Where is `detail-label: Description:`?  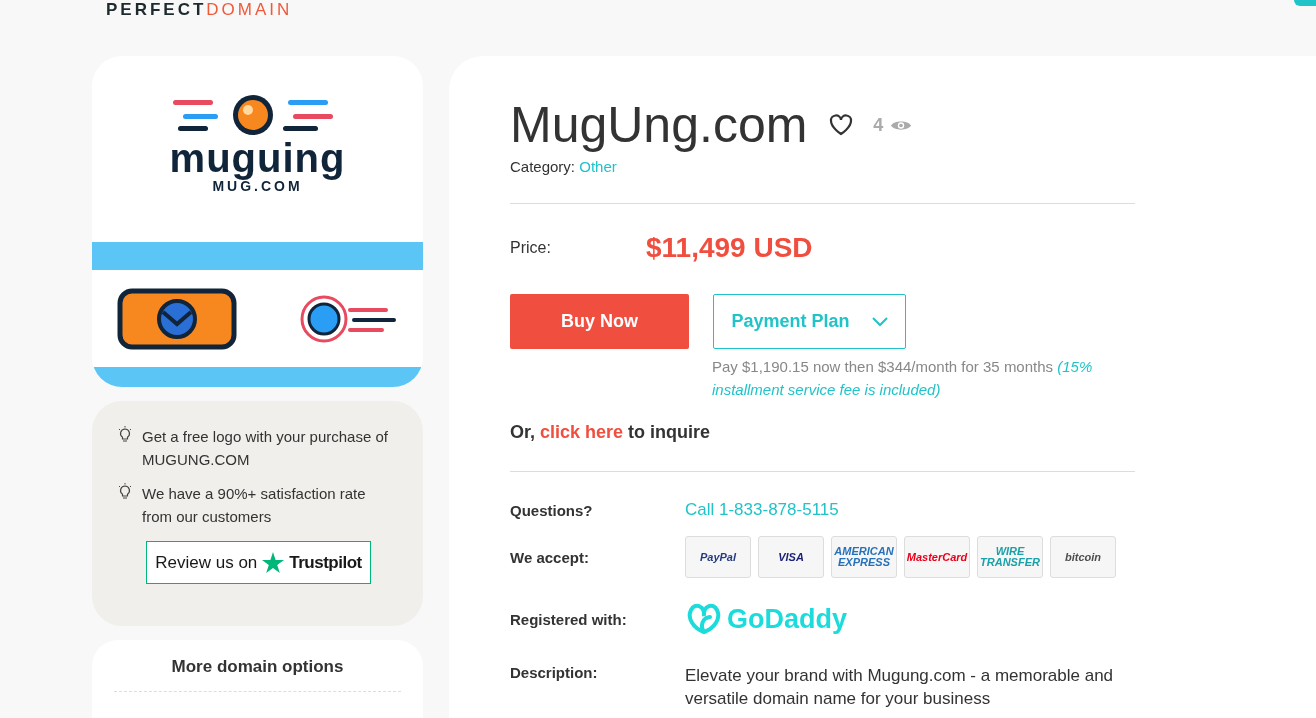 detail-label: Description: is located at coordinates (554, 672).